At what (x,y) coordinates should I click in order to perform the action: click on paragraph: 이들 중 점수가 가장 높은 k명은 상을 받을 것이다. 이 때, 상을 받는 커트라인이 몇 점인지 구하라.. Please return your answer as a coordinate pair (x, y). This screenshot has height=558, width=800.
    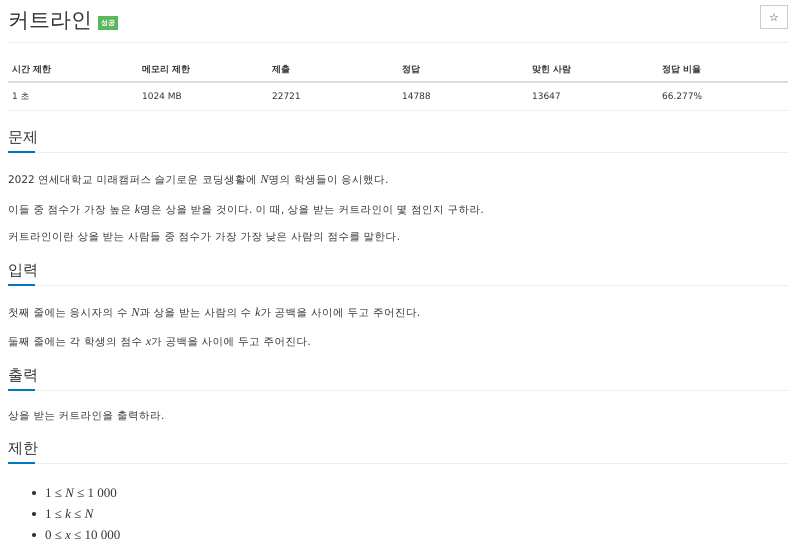
    Looking at the image, I should click on (246, 209).